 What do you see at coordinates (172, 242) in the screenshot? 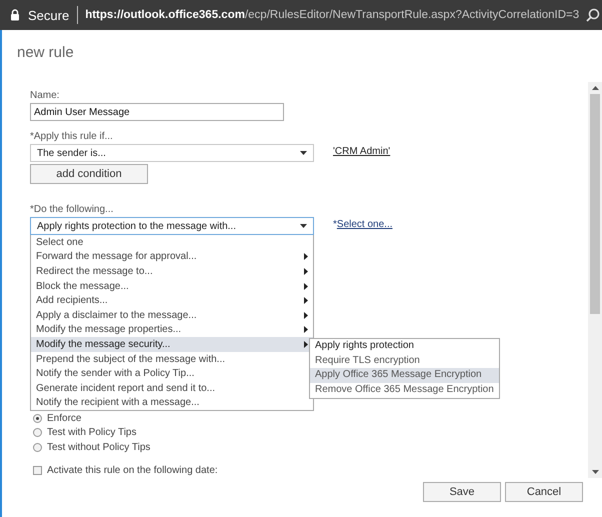
I see `menu-item: Select one` at bounding box center [172, 242].